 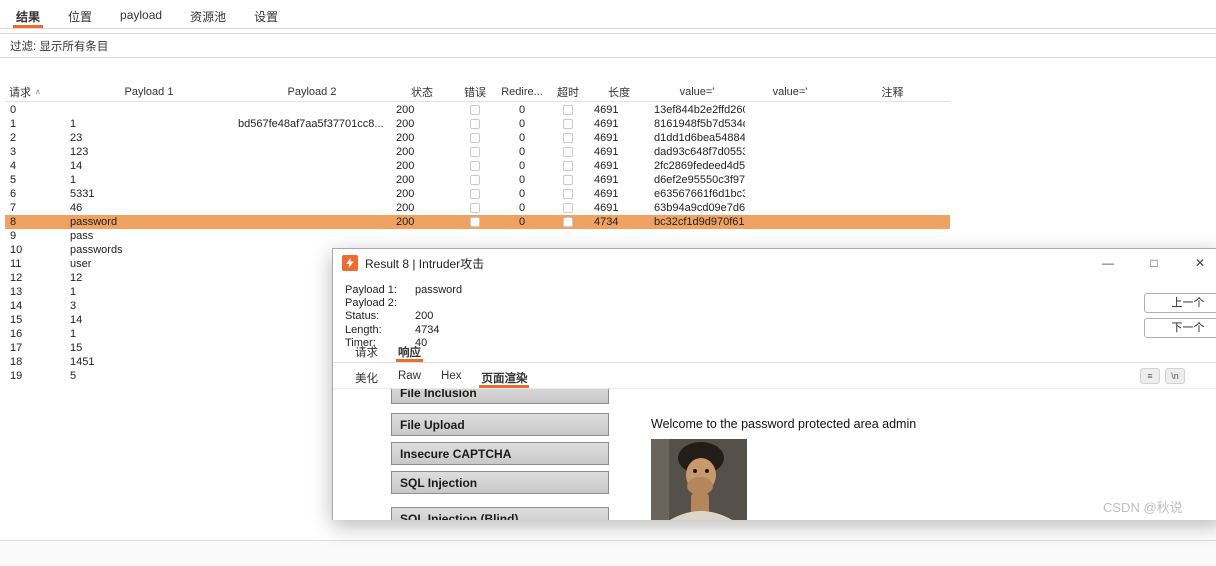 What do you see at coordinates (606, 180) in the screenshot?
I see `length-cell: 4691` at bounding box center [606, 180].